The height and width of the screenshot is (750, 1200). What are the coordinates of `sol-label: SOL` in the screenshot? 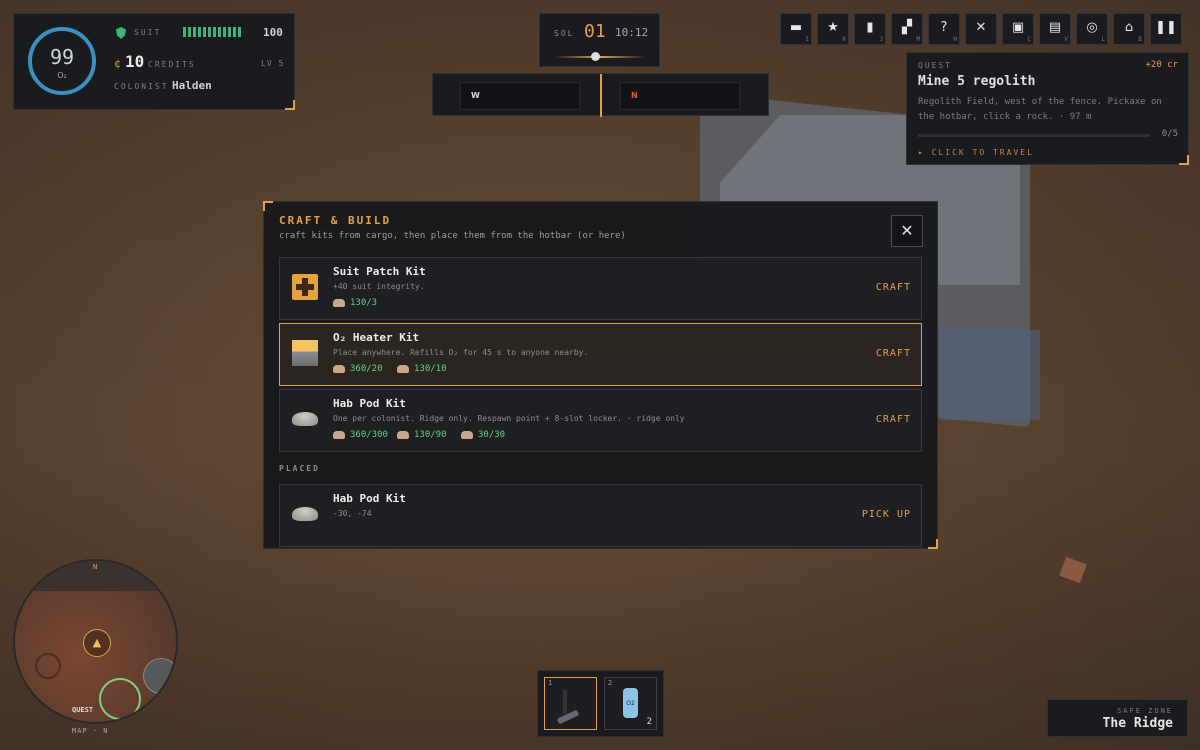 It's located at (564, 33).